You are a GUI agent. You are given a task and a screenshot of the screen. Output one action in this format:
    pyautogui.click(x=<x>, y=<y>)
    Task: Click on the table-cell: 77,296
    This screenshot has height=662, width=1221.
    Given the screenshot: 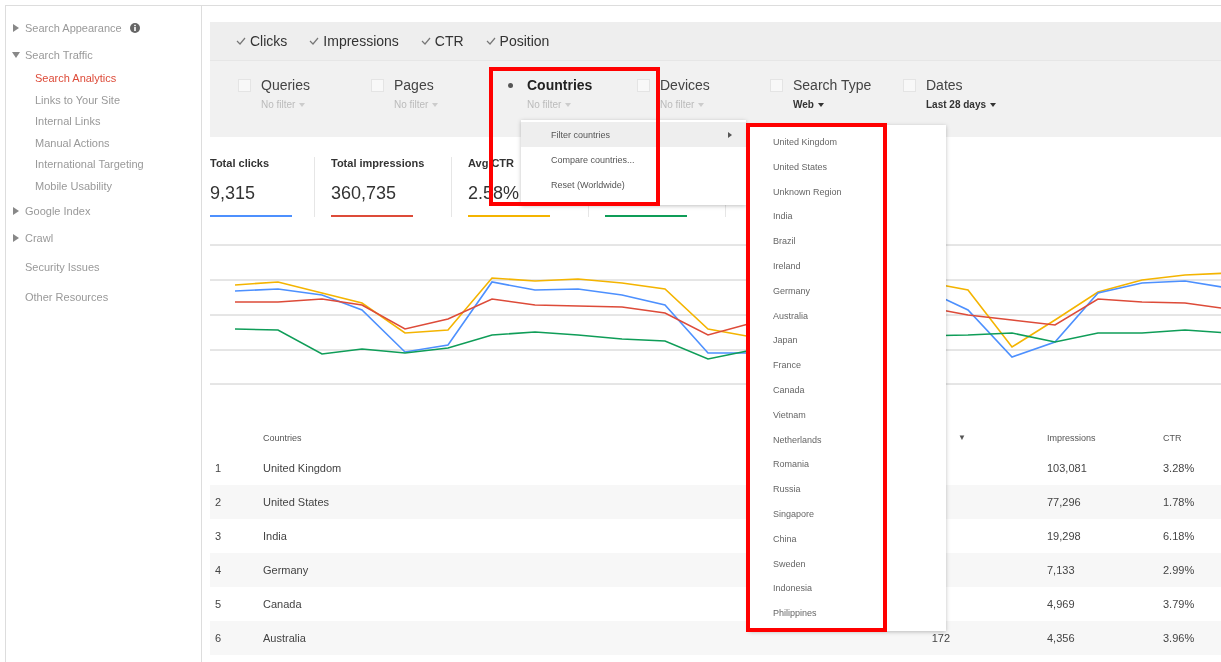 What is the action you would take?
    pyautogui.click(x=1064, y=502)
    